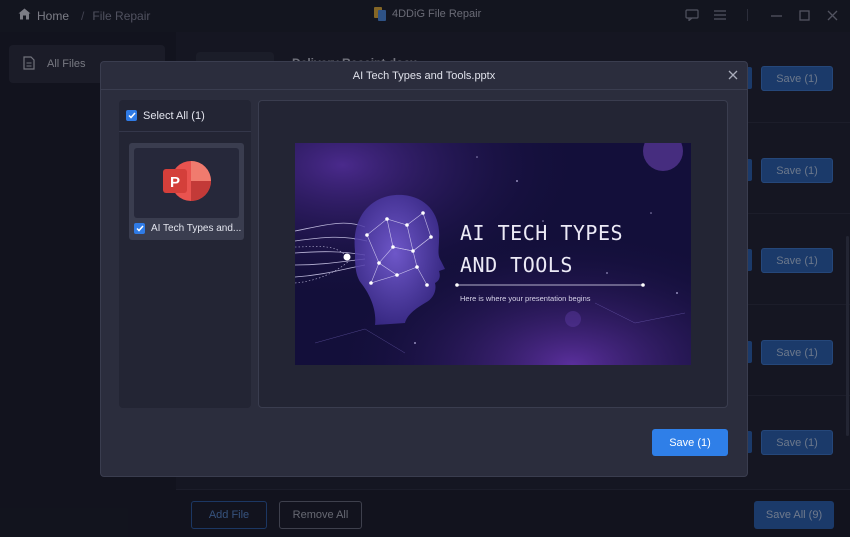 The height and width of the screenshot is (537, 850). What do you see at coordinates (139, 228) in the screenshot?
I see `file-checkbox` at bounding box center [139, 228].